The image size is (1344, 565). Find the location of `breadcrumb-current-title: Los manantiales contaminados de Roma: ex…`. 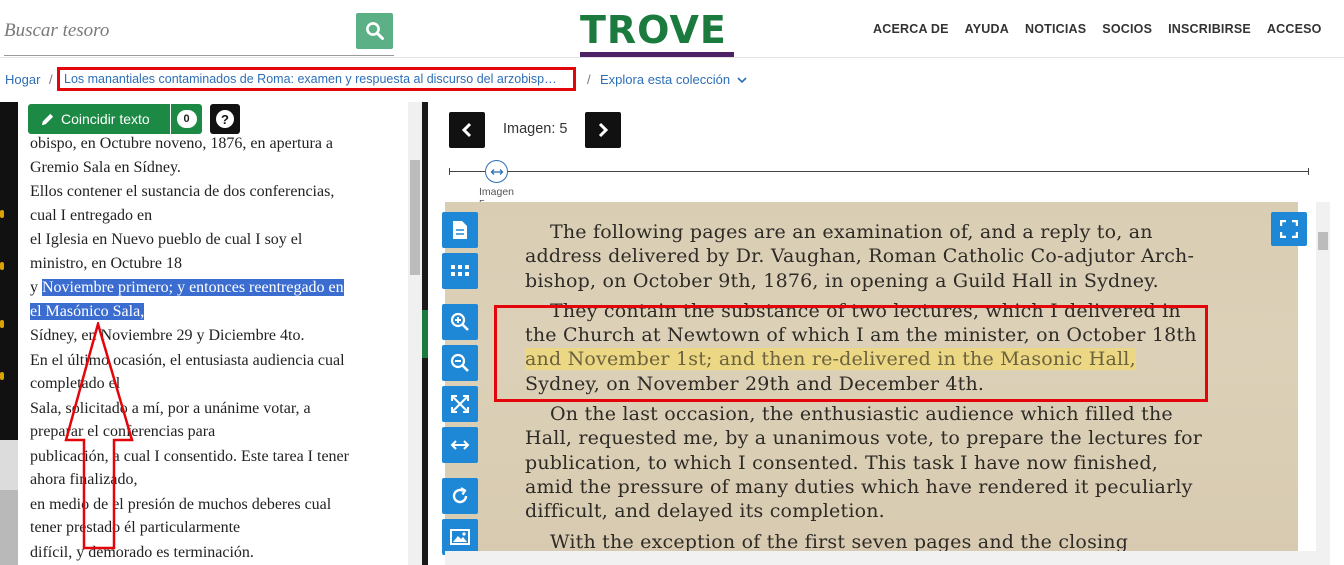

breadcrumb-current-title: Los manantiales contaminados de Roma: ex… is located at coordinates (316, 79).